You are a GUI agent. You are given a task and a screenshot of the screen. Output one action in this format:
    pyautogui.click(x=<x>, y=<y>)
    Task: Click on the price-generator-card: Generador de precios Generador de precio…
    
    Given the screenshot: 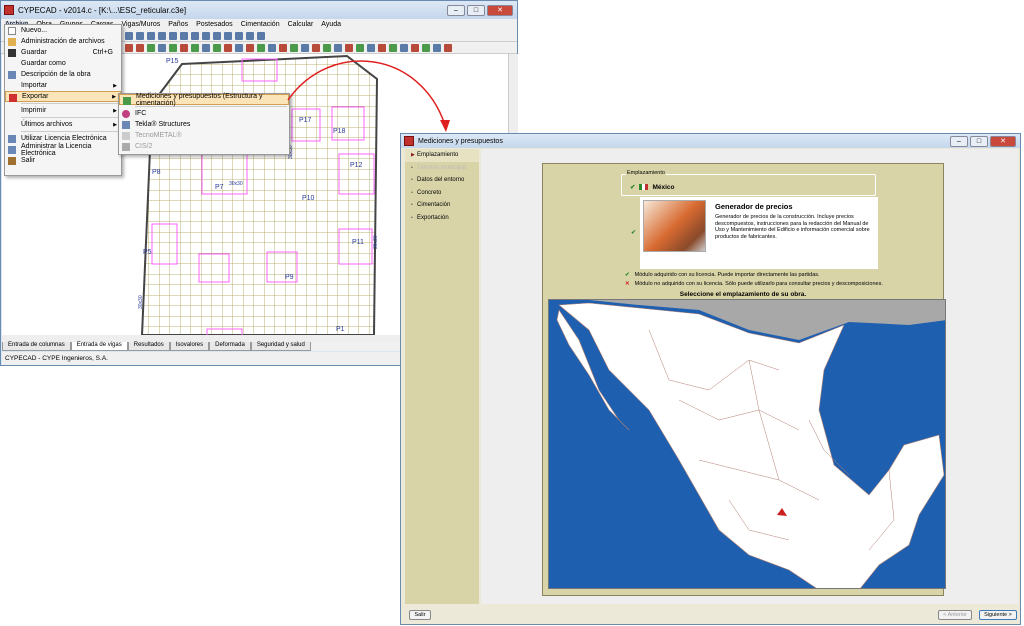 What is the action you would take?
    pyautogui.click(x=759, y=233)
    